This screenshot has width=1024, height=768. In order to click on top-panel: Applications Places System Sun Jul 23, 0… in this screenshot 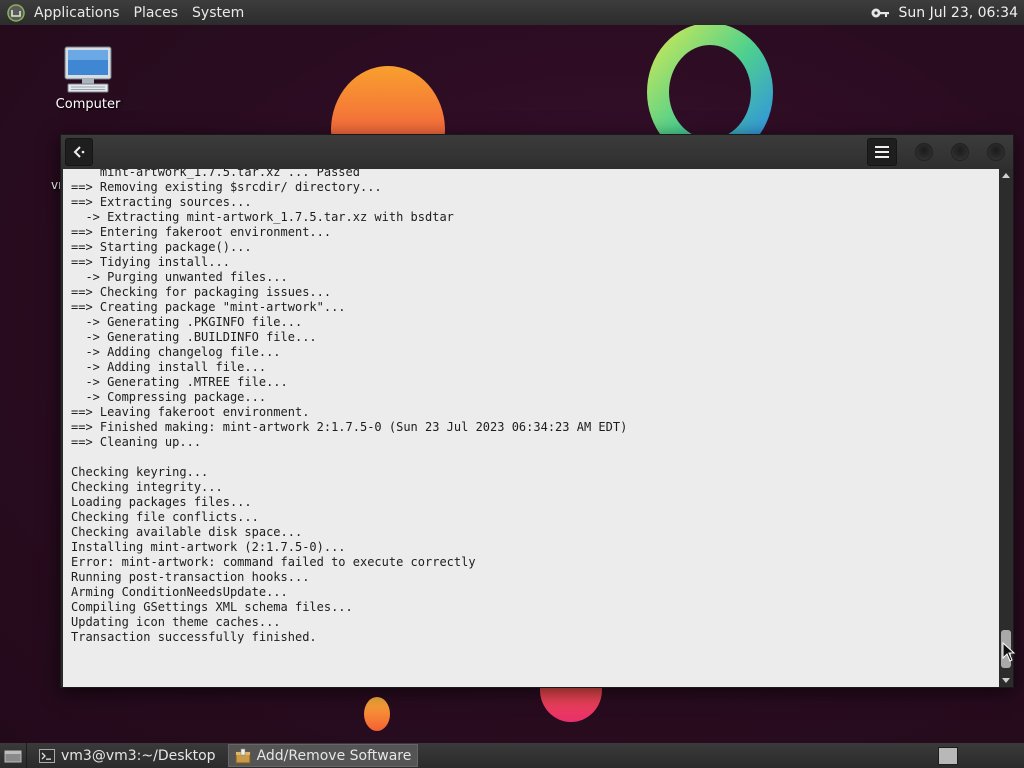, I will do `click(512, 12)`.